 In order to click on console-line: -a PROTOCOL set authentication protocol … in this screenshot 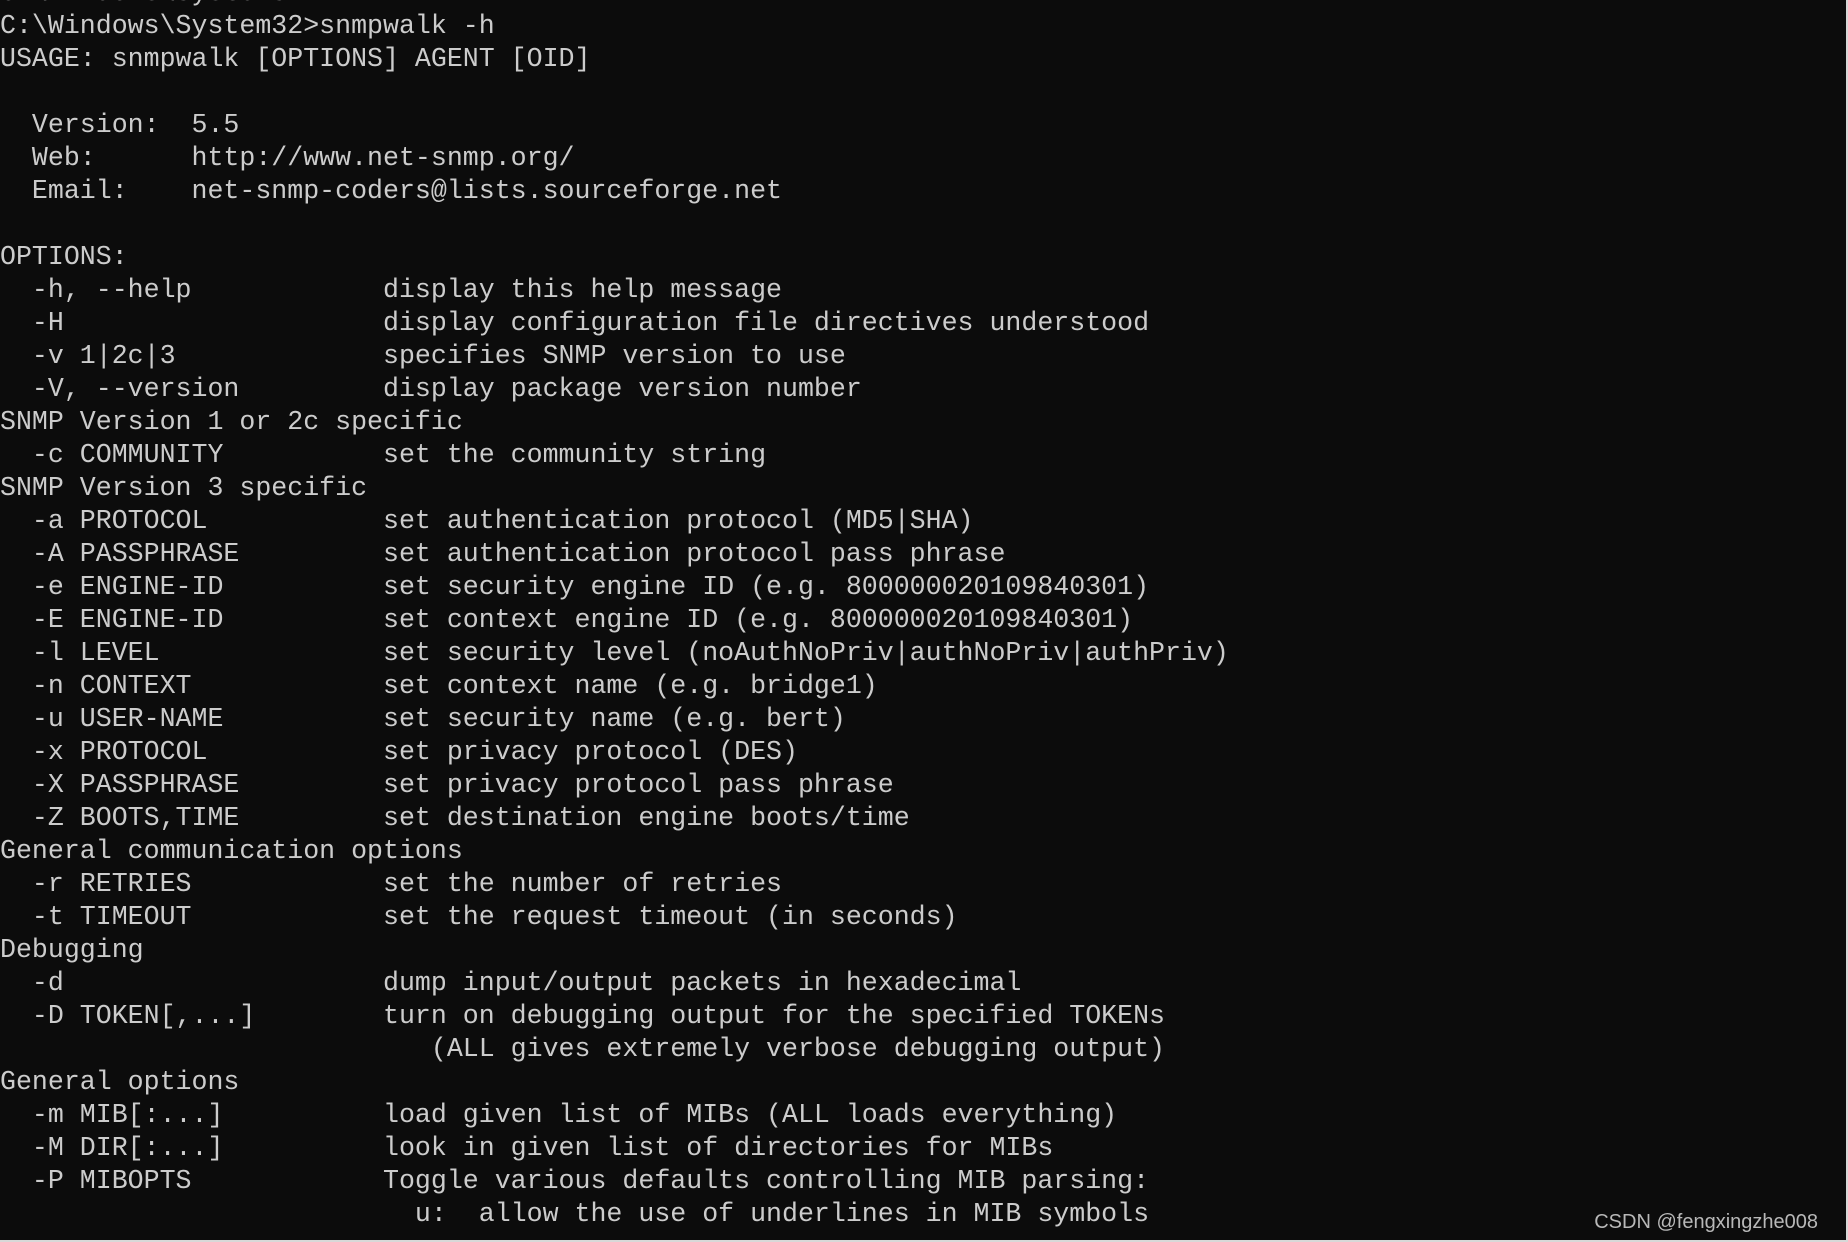, I will do `click(487, 520)`.